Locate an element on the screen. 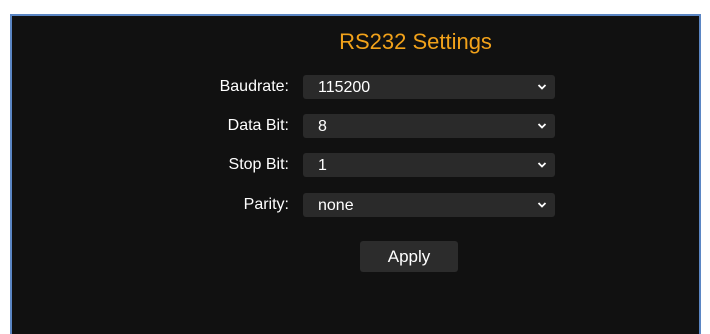 The width and height of the screenshot is (710, 334). baudrate-select: 115200 is located at coordinates (429, 87).